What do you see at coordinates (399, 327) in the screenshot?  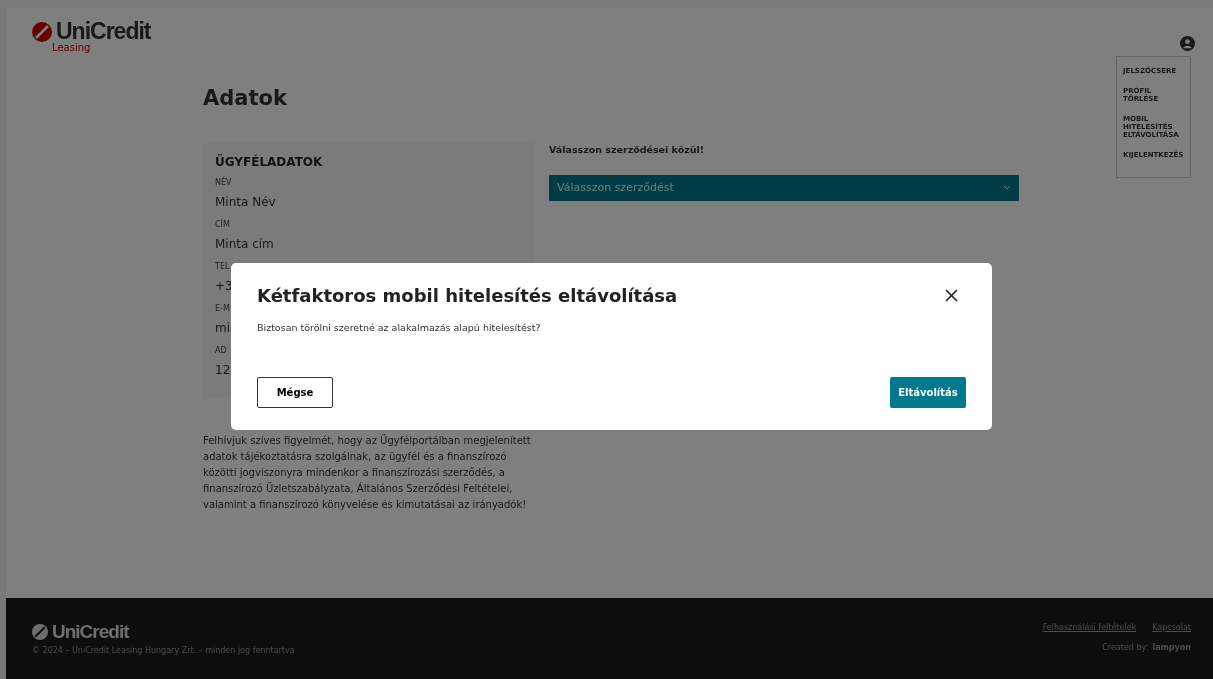 I see `modal-message: Biztosan törölni szeretné az alakalmazás alapú hitelesítést?` at bounding box center [399, 327].